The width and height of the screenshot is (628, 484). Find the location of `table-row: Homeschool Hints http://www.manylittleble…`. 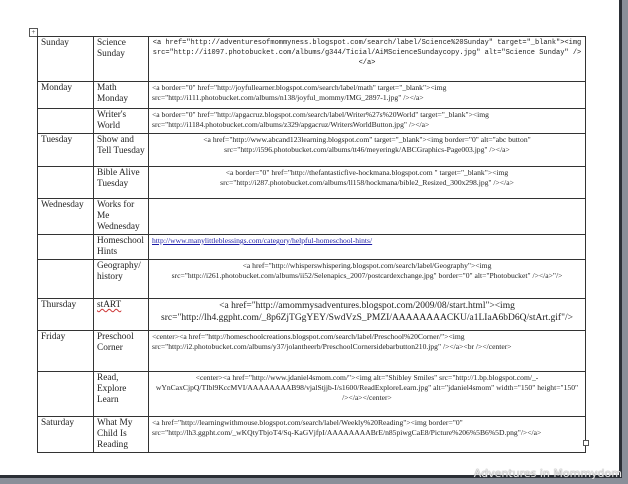

table-row: Homeschool Hints http://www.manylittleble… is located at coordinates (311, 247).